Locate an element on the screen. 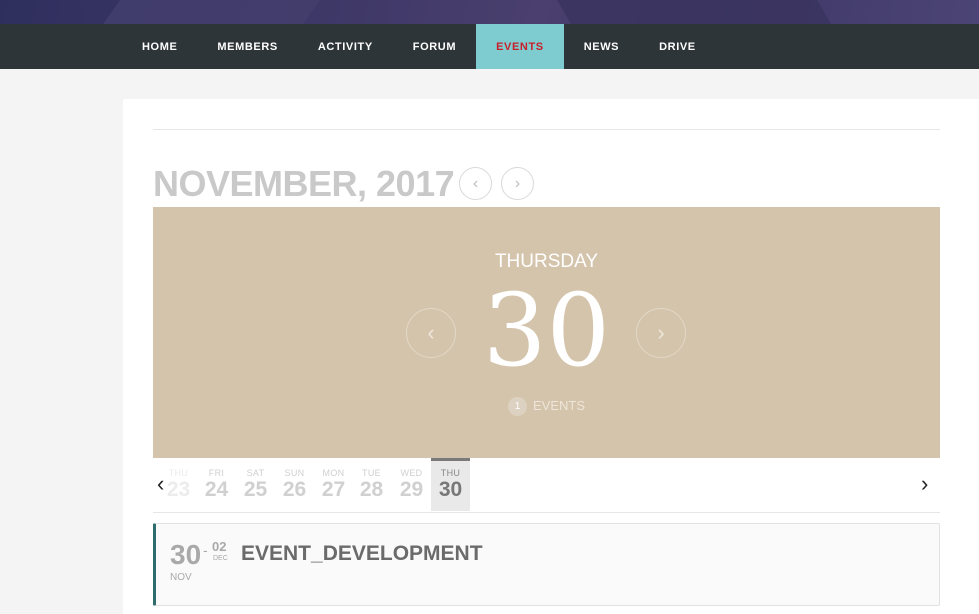  event-card: 30 - 02 DEC NOV EVENT_DEVELOPMENT is located at coordinates (546, 564).